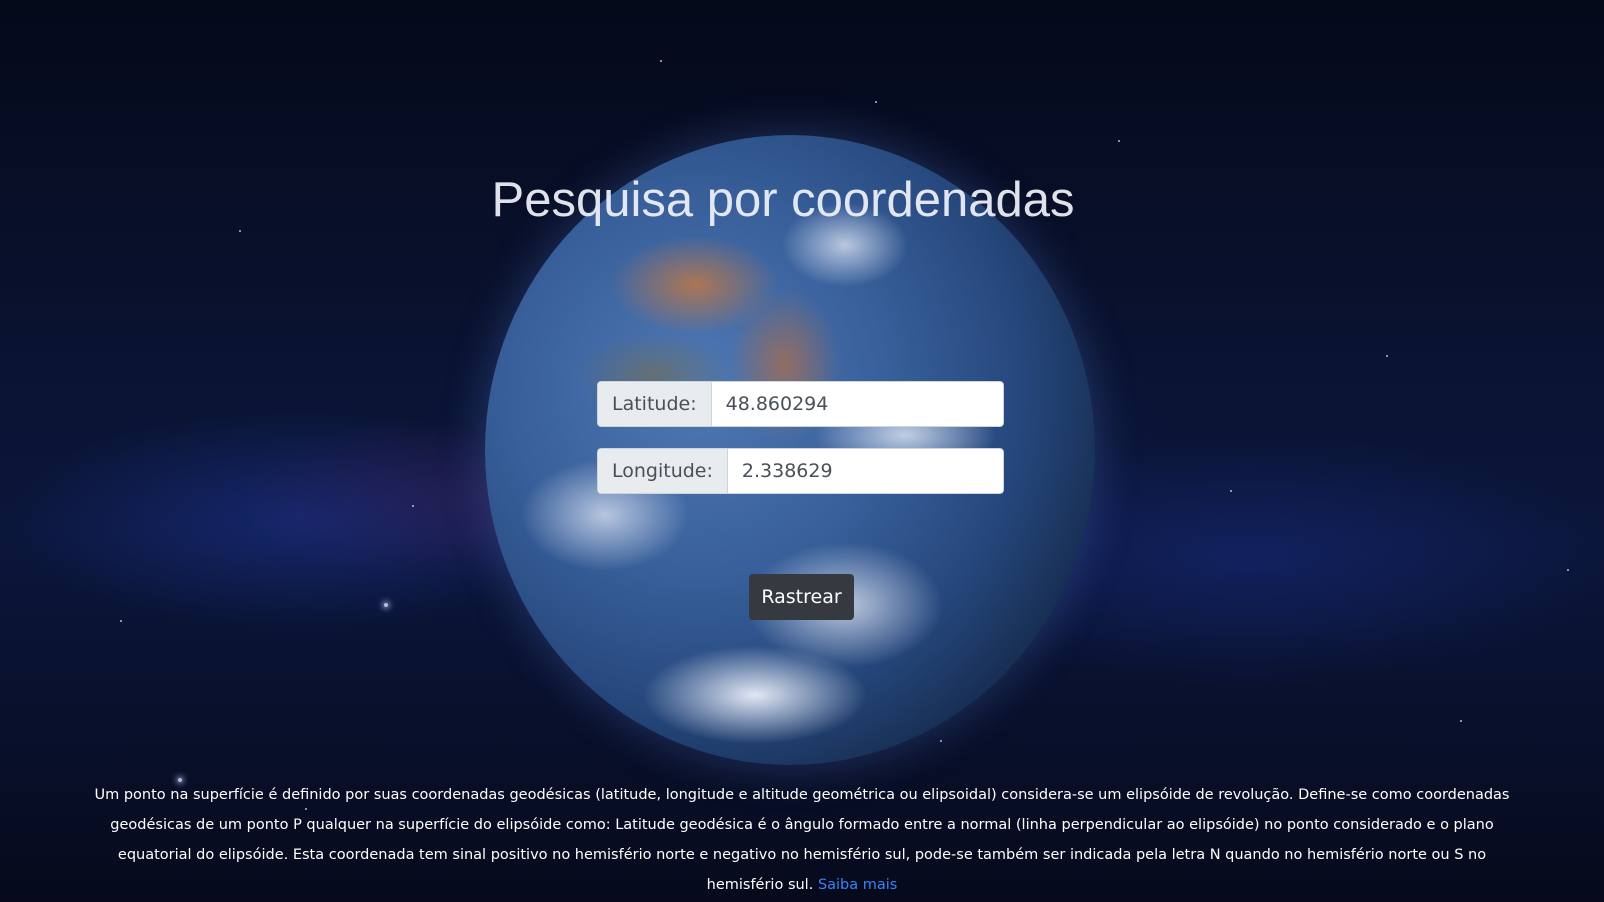  I want to click on track-button: Rastrear, so click(801, 597).